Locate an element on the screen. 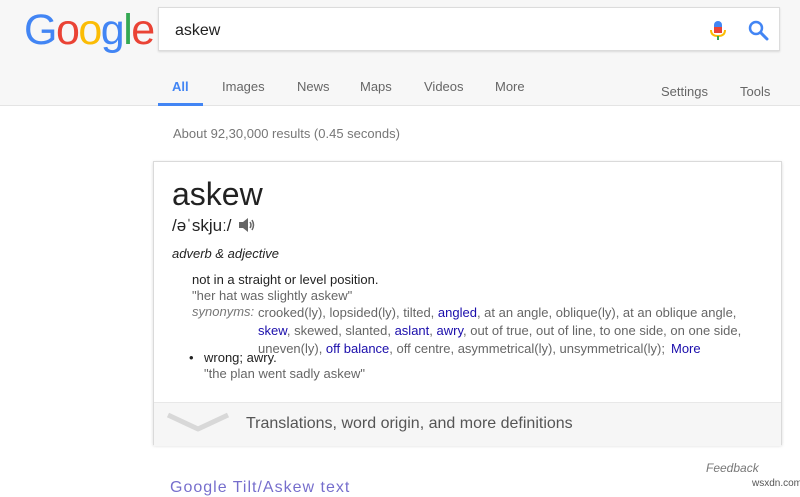 The width and height of the screenshot is (800, 497). tab-more: More is located at coordinates (510, 88).